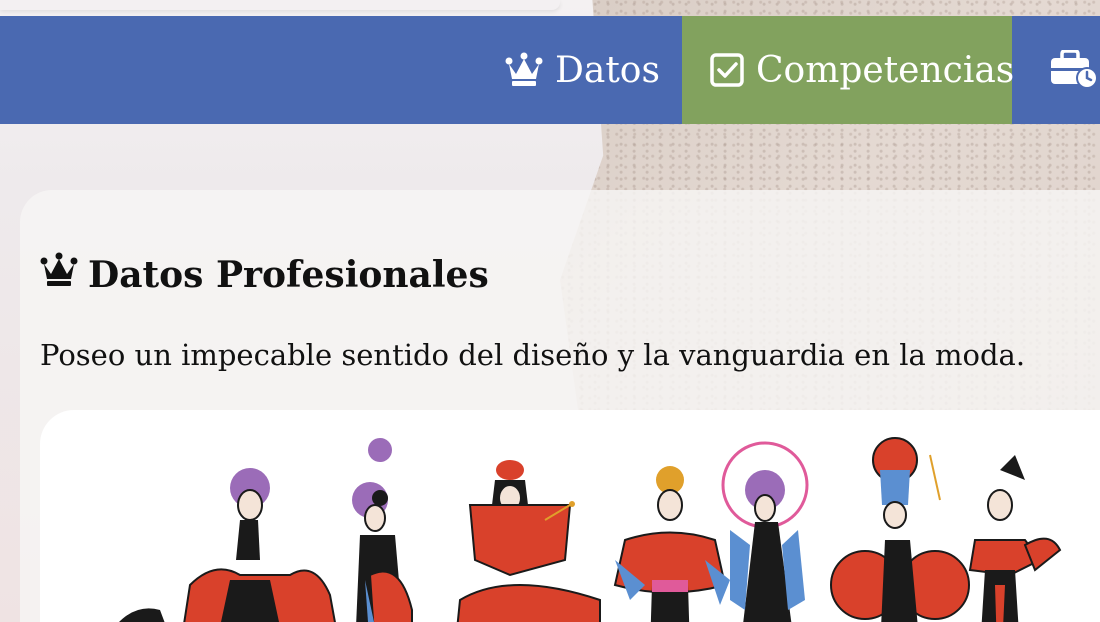  What do you see at coordinates (1075, 70) in the screenshot?
I see `toolbox-clock-icon` at bounding box center [1075, 70].